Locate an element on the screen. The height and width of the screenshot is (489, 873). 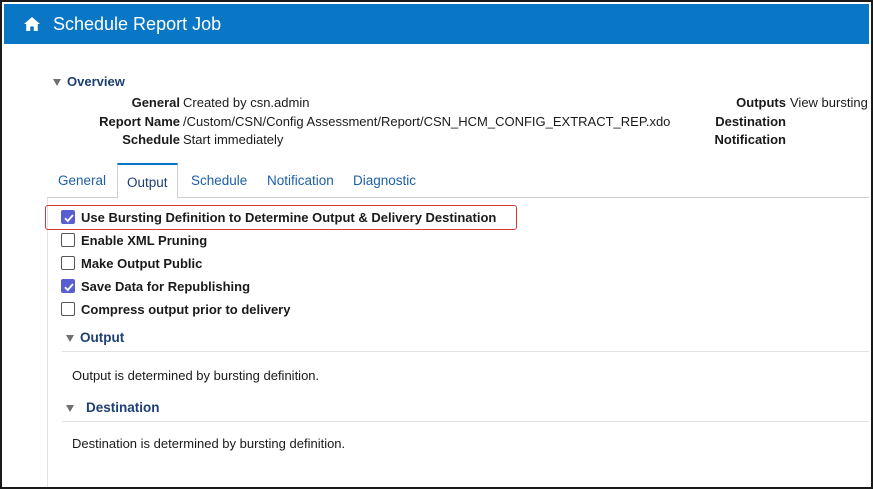
option-enable-xml-pruning: Enable XML Pruning is located at coordinates (134, 240).